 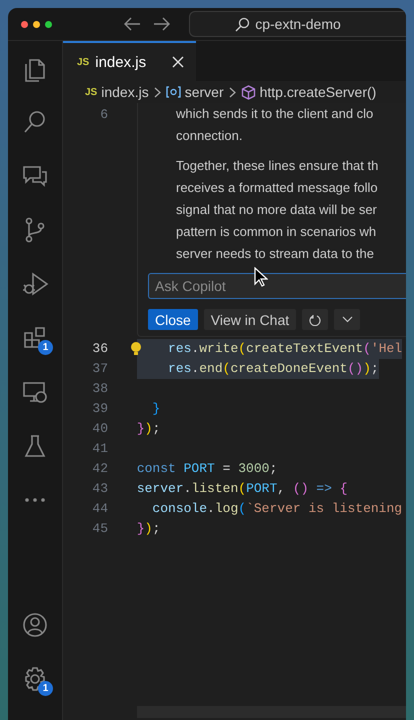 What do you see at coordinates (99, 369) in the screenshot?
I see `line-number: 37` at bounding box center [99, 369].